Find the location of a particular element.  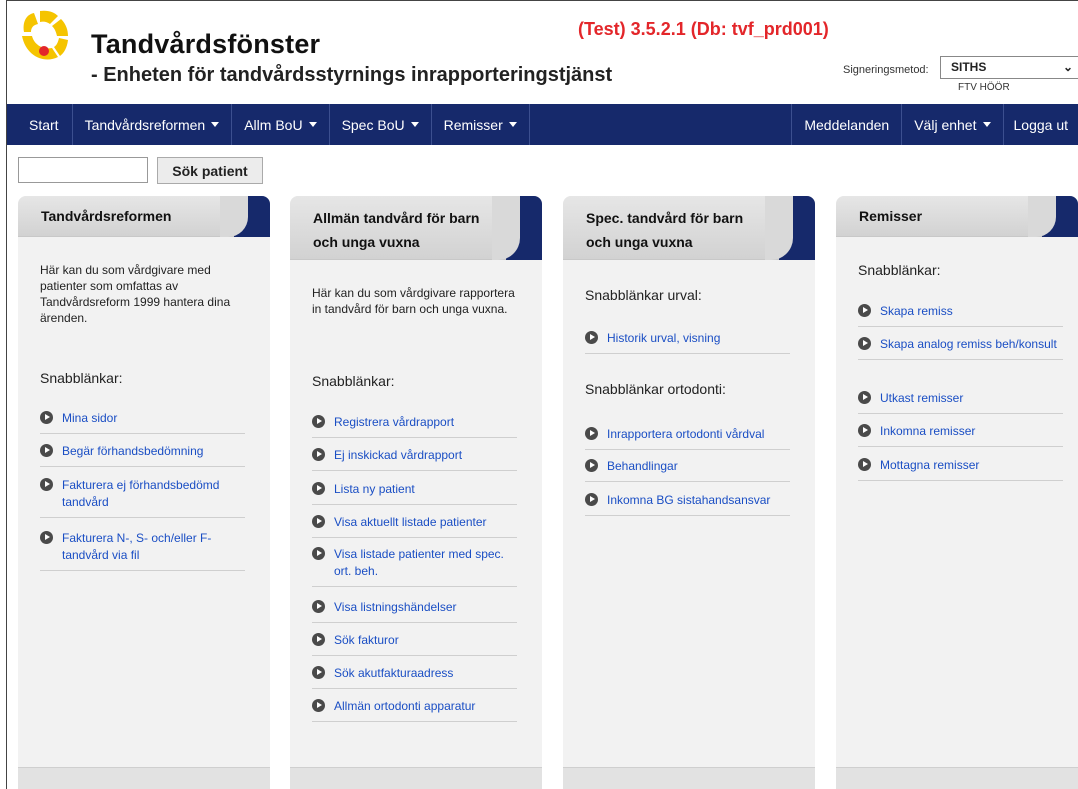

link-sok-fakturor: Sök fakturor is located at coordinates (414, 644).